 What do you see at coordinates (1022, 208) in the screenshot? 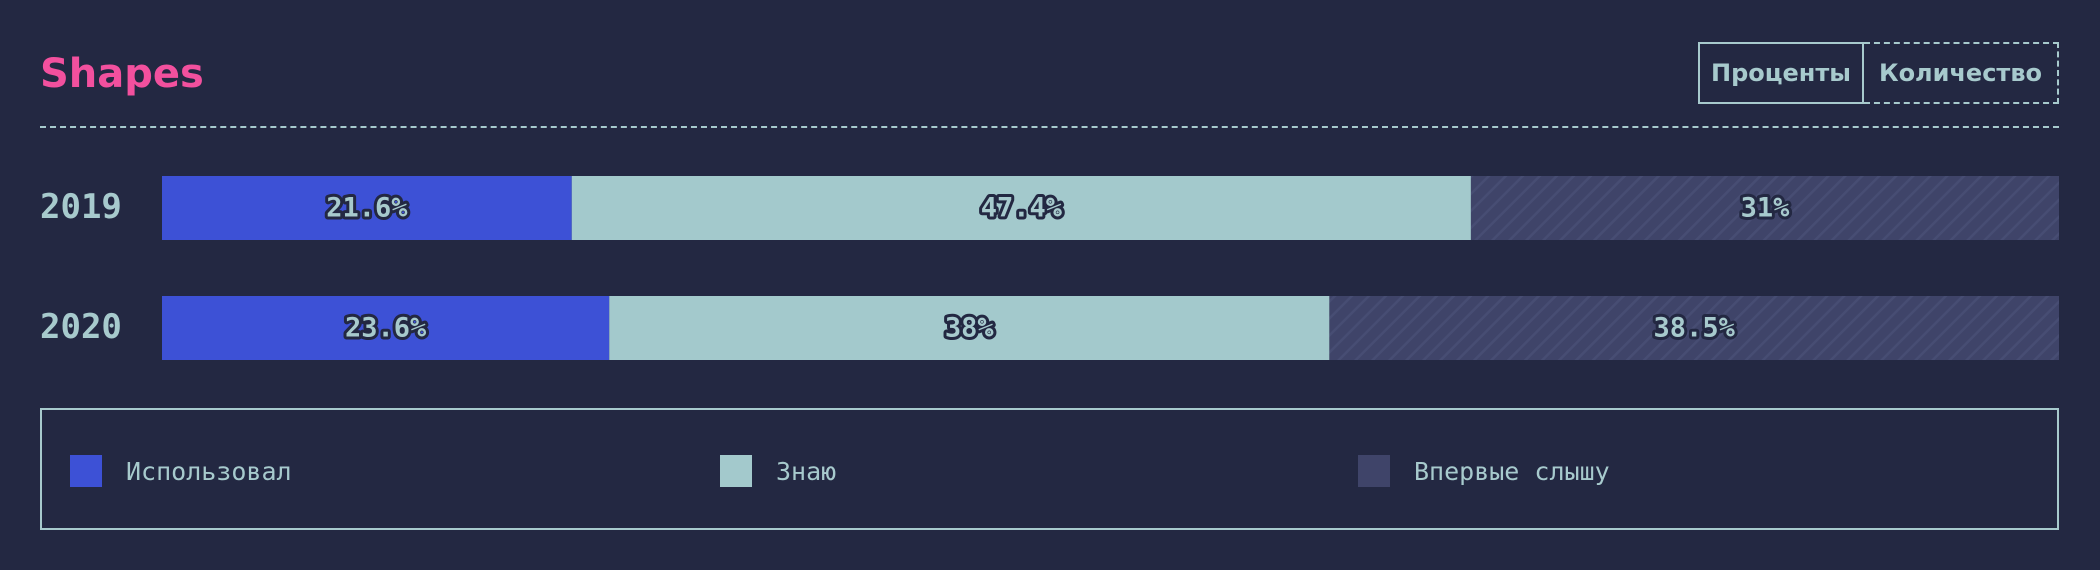
I see `bar-label-2019-know: 47.4%` at bounding box center [1022, 208].